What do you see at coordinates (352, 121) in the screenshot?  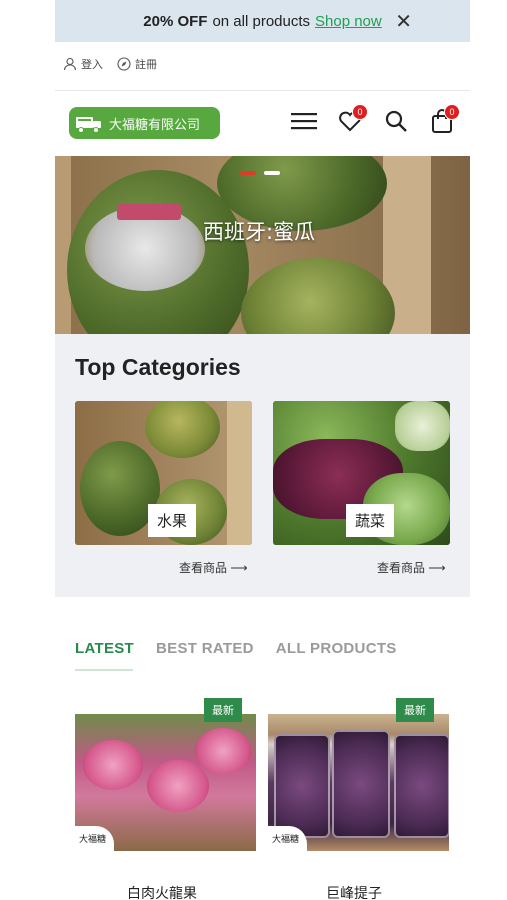 I see `wishlist-button: 0` at bounding box center [352, 121].